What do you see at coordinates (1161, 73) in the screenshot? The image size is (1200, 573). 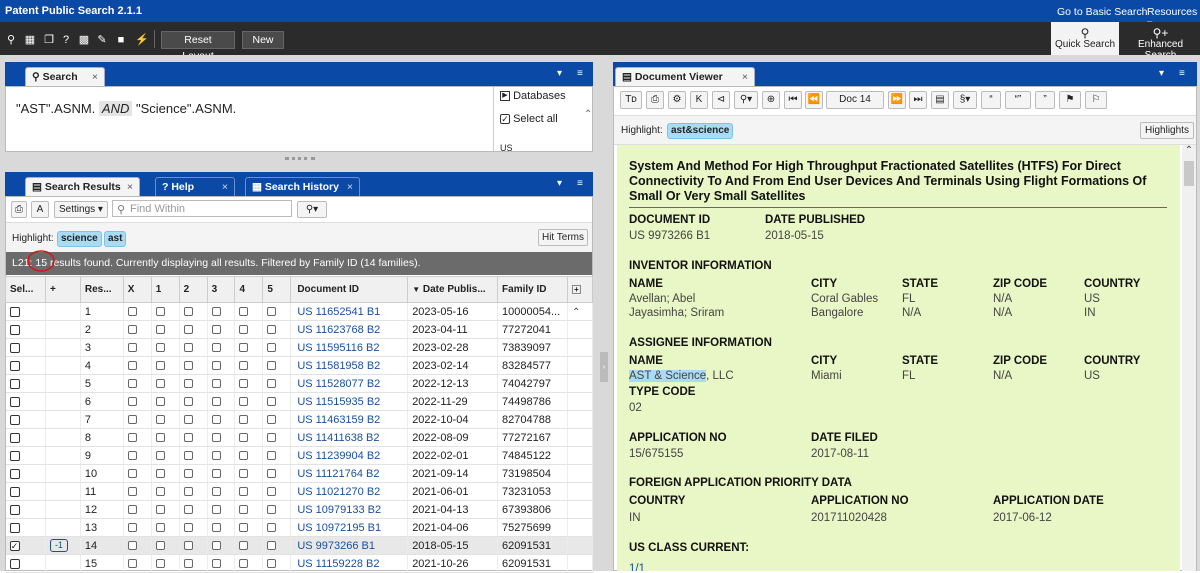 I see `chevron-down-icon: ▾` at bounding box center [1161, 73].